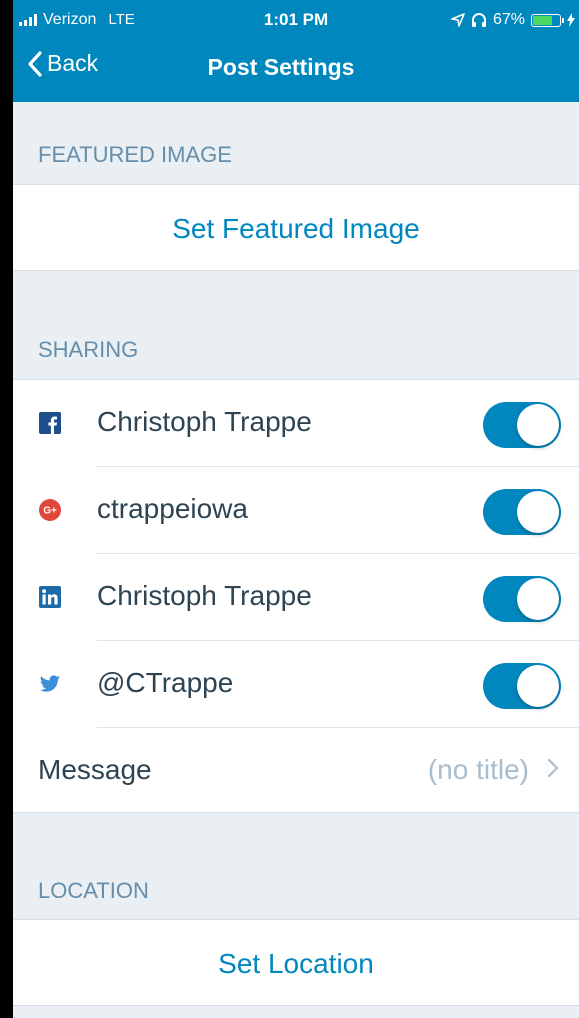 The width and height of the screenshot is (579, 1018). What do you see at coordinates (95, 769) in the screenshot?
I see `message-label: Message` at bounding box center [95, 769].